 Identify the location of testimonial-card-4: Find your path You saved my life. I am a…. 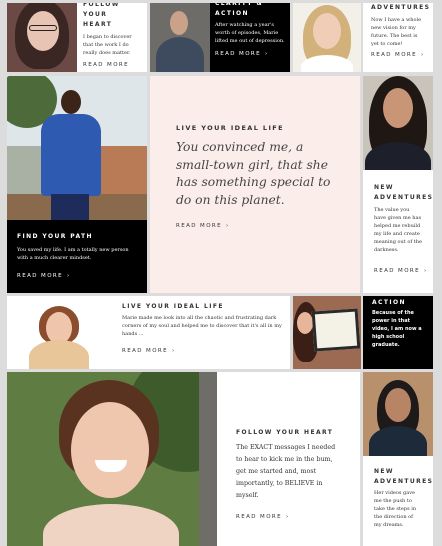
(77, 256).